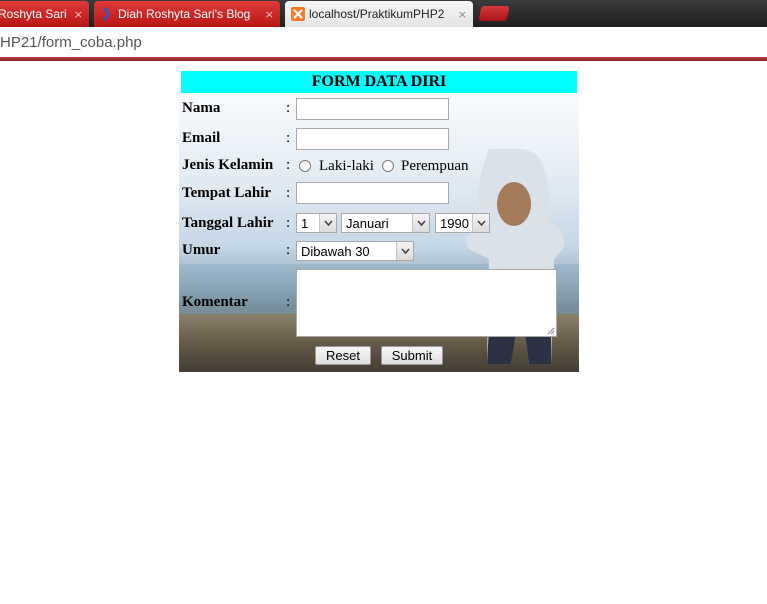 This screenshot has width=767, height=604. I want to click on tab-title: Diah Roshyta Sari's Blog, so click(184, 14).